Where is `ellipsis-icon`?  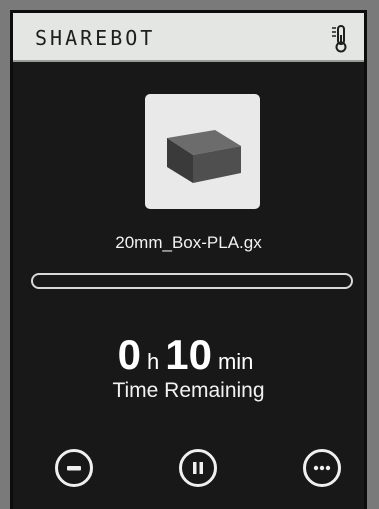 ellipsis-icon is located at coordinates (322, 468).